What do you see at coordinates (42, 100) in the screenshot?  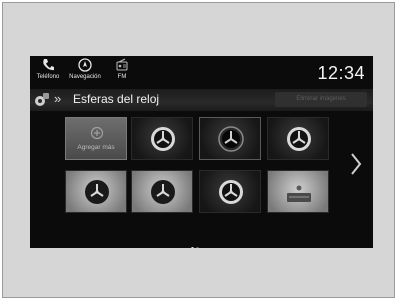 I see `settings-icon` at bounding box center [42, 100].